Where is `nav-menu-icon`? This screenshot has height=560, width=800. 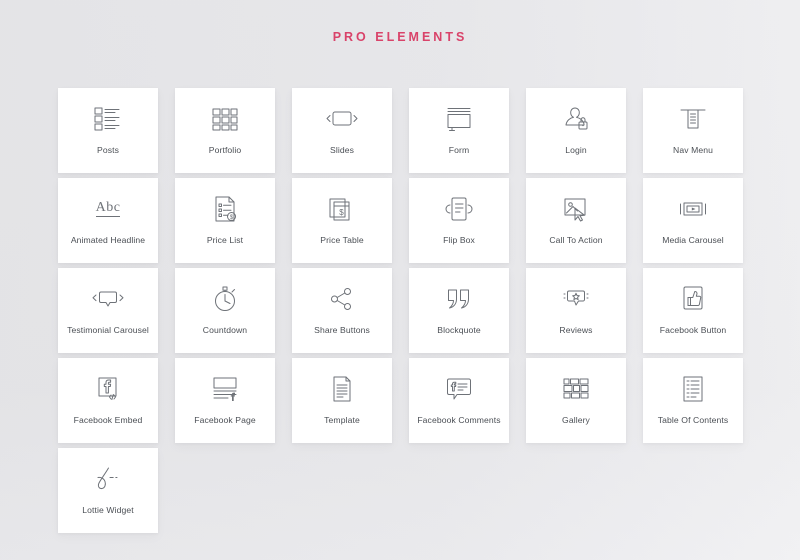 nav-menu-icon is located at coordinates (693, 119).